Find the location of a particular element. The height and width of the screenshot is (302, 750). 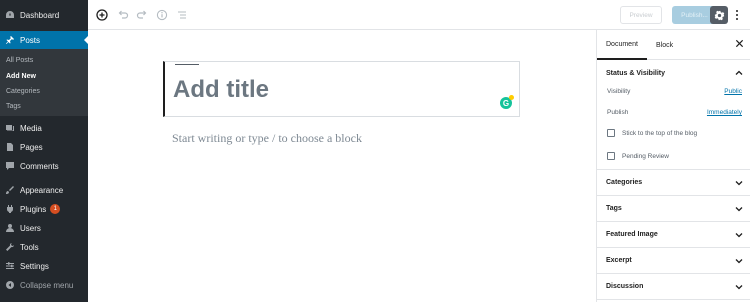

menu-item-comments: Comments is located at coordinates (44, 166).